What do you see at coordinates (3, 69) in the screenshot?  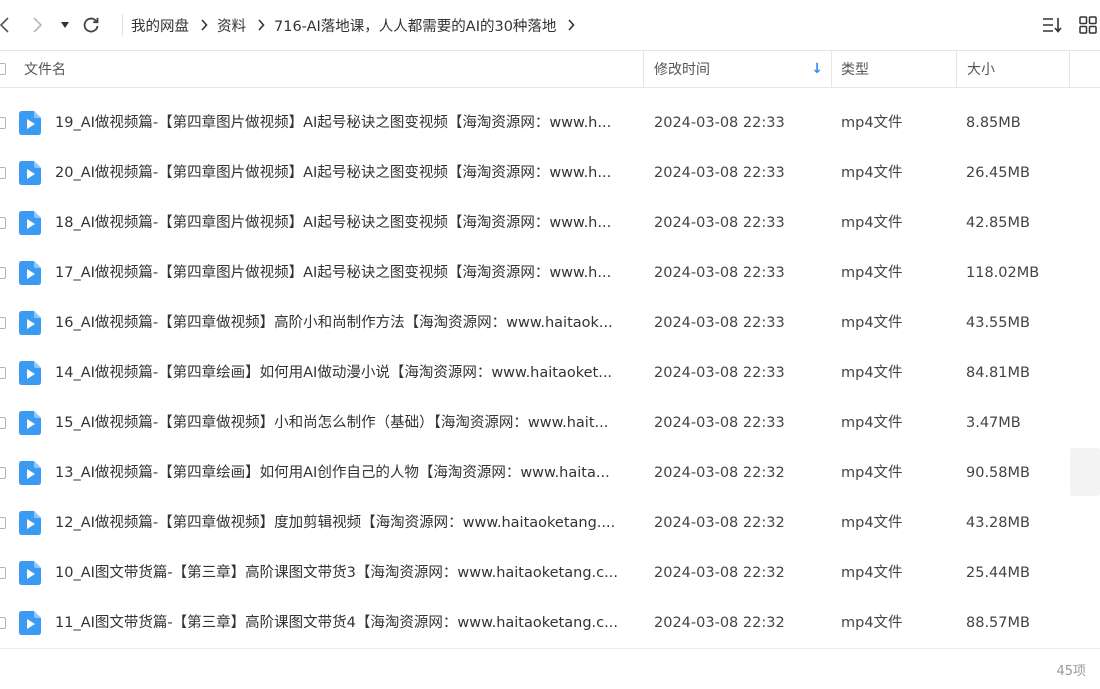 I see `select-all-checkbox` at bounding box center [3, 69].